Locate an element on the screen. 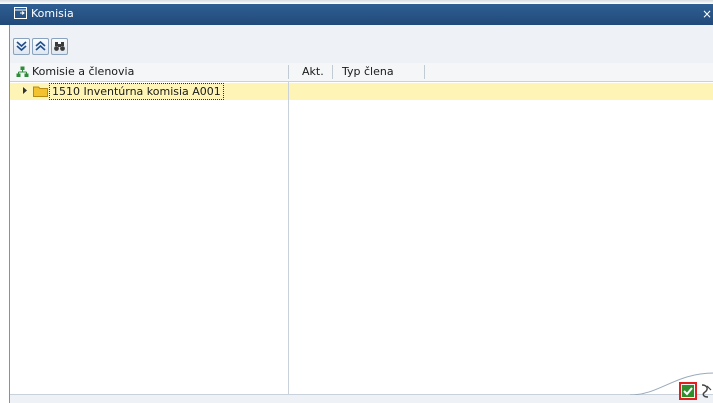  table-header: Komisie a členovia Akt. Typ člena is located at coordinates (361, 72).